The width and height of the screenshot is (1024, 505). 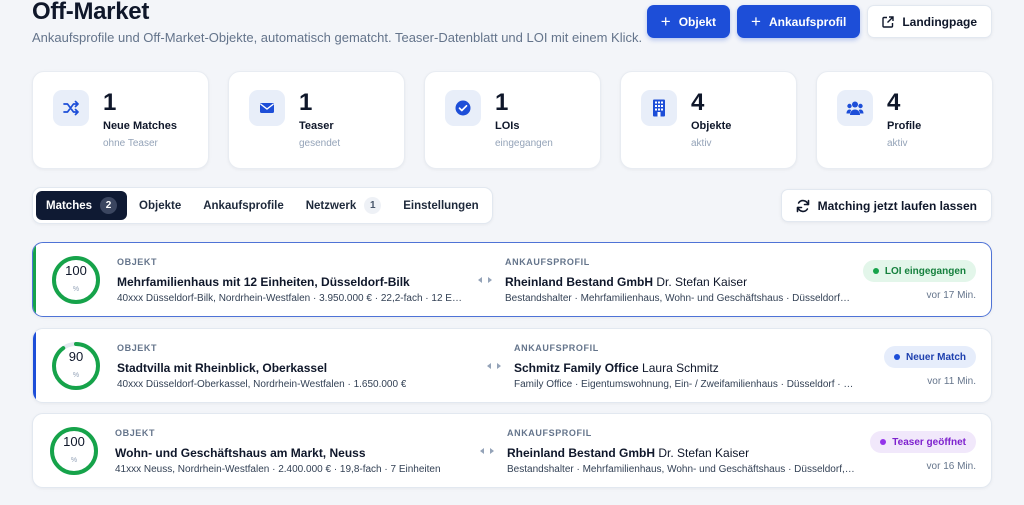 What do you see at coordinates (507, 126) in the screenshot?
I see `stat-label: LOIs` at bounding box center [507, 126].